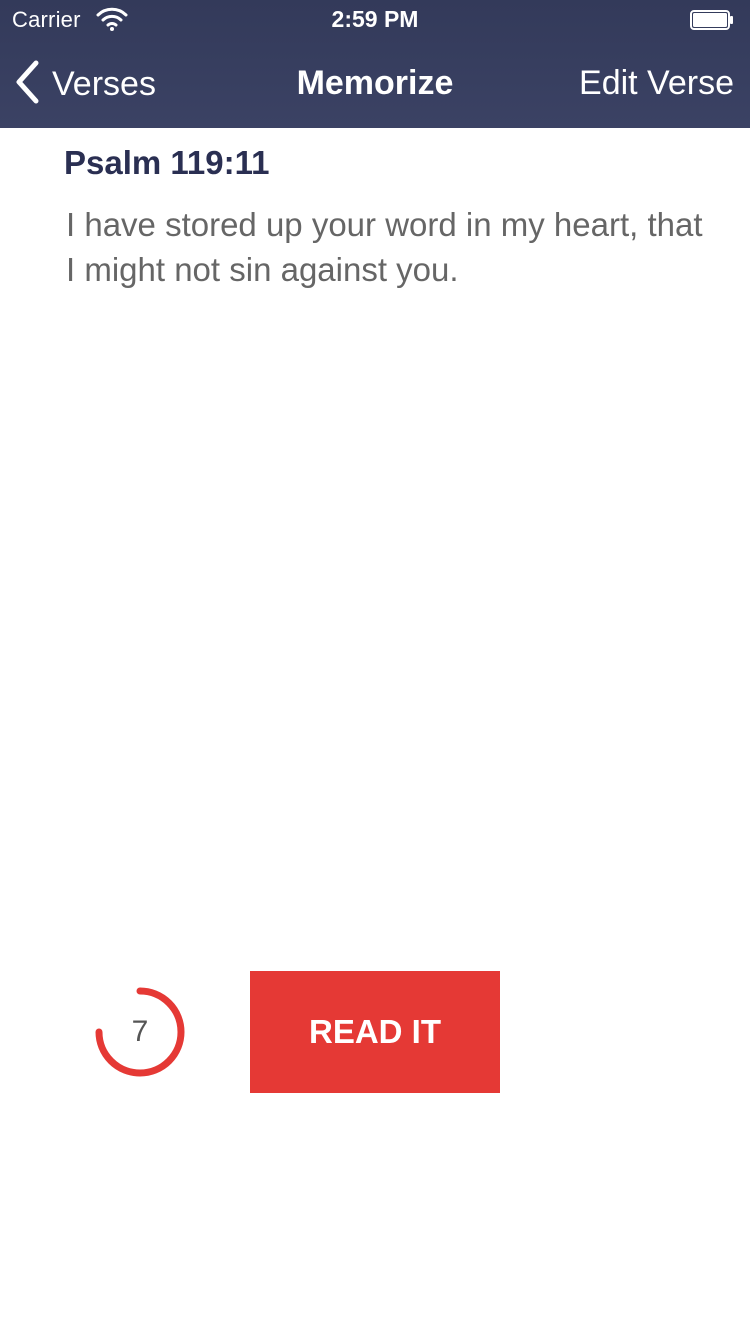  Describe the element at coordinates (33, 84) in the screenshot. I see `chevron-left-icon` at that location.